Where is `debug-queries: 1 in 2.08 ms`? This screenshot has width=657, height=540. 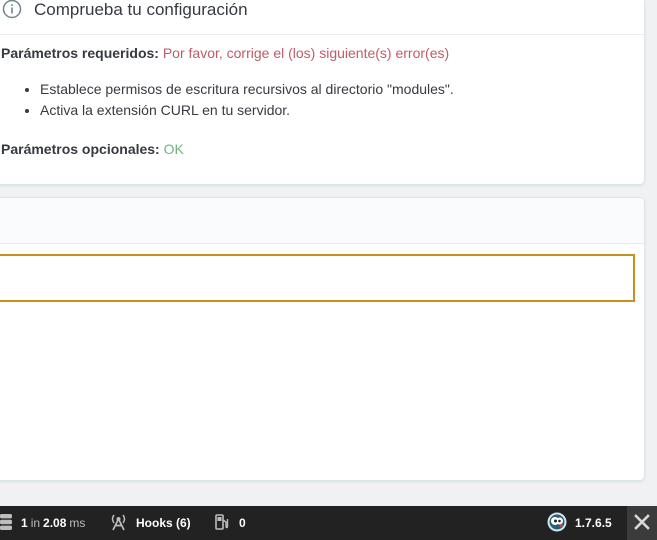 debug-queries: 1 in 2.08 ms is located at coordinates (44, 523).